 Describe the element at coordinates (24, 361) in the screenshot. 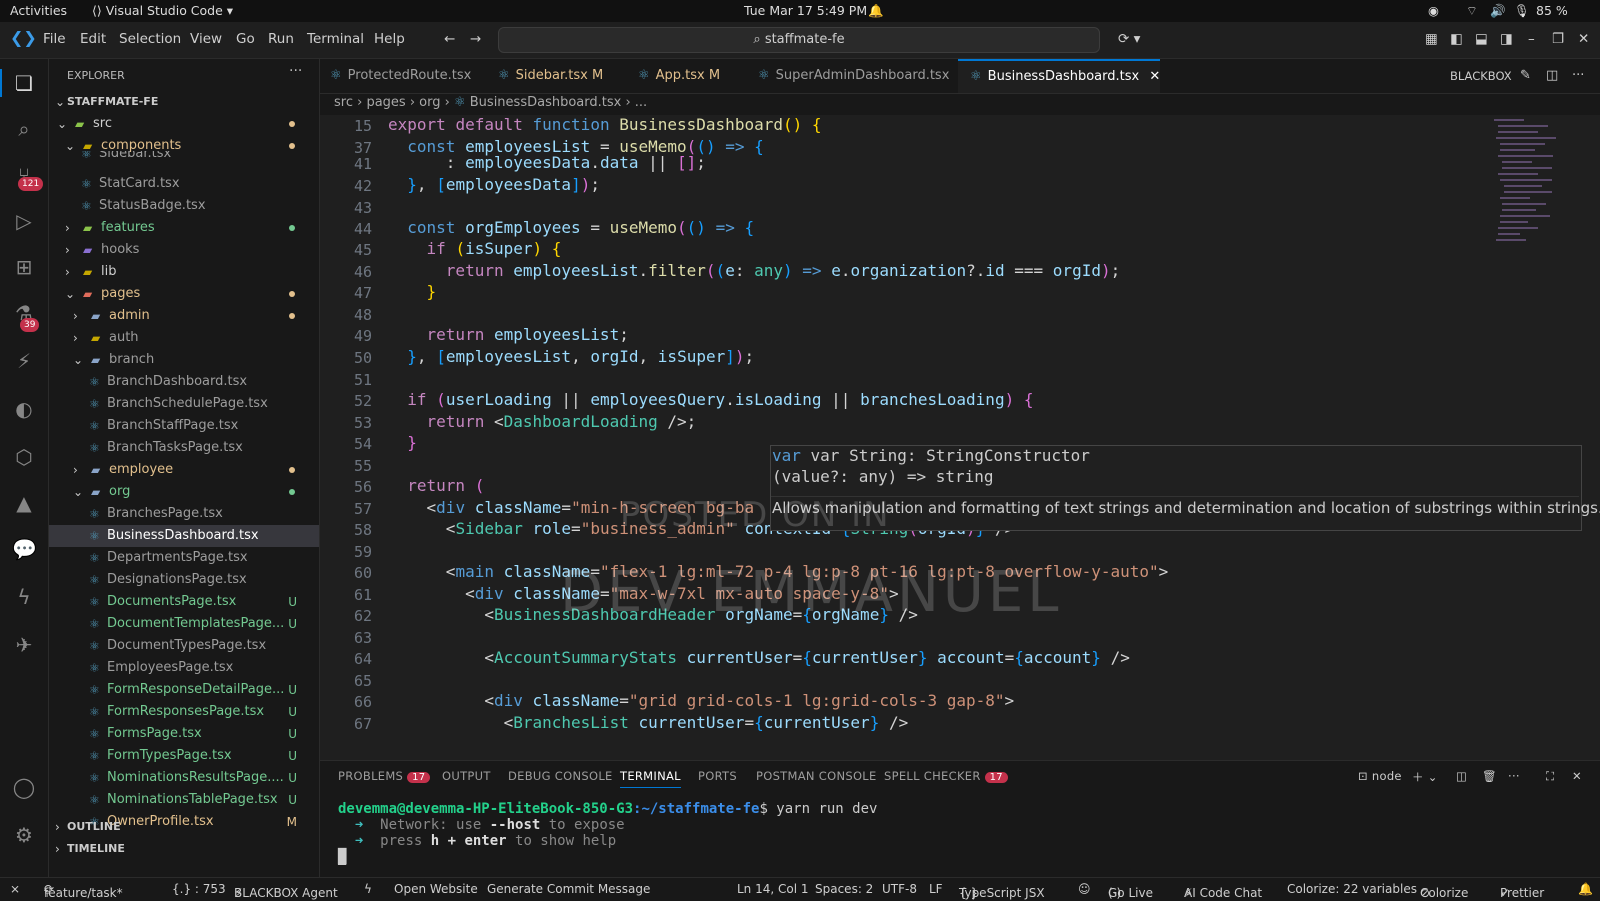

I see `lightning-icon: ⚡` at that location.